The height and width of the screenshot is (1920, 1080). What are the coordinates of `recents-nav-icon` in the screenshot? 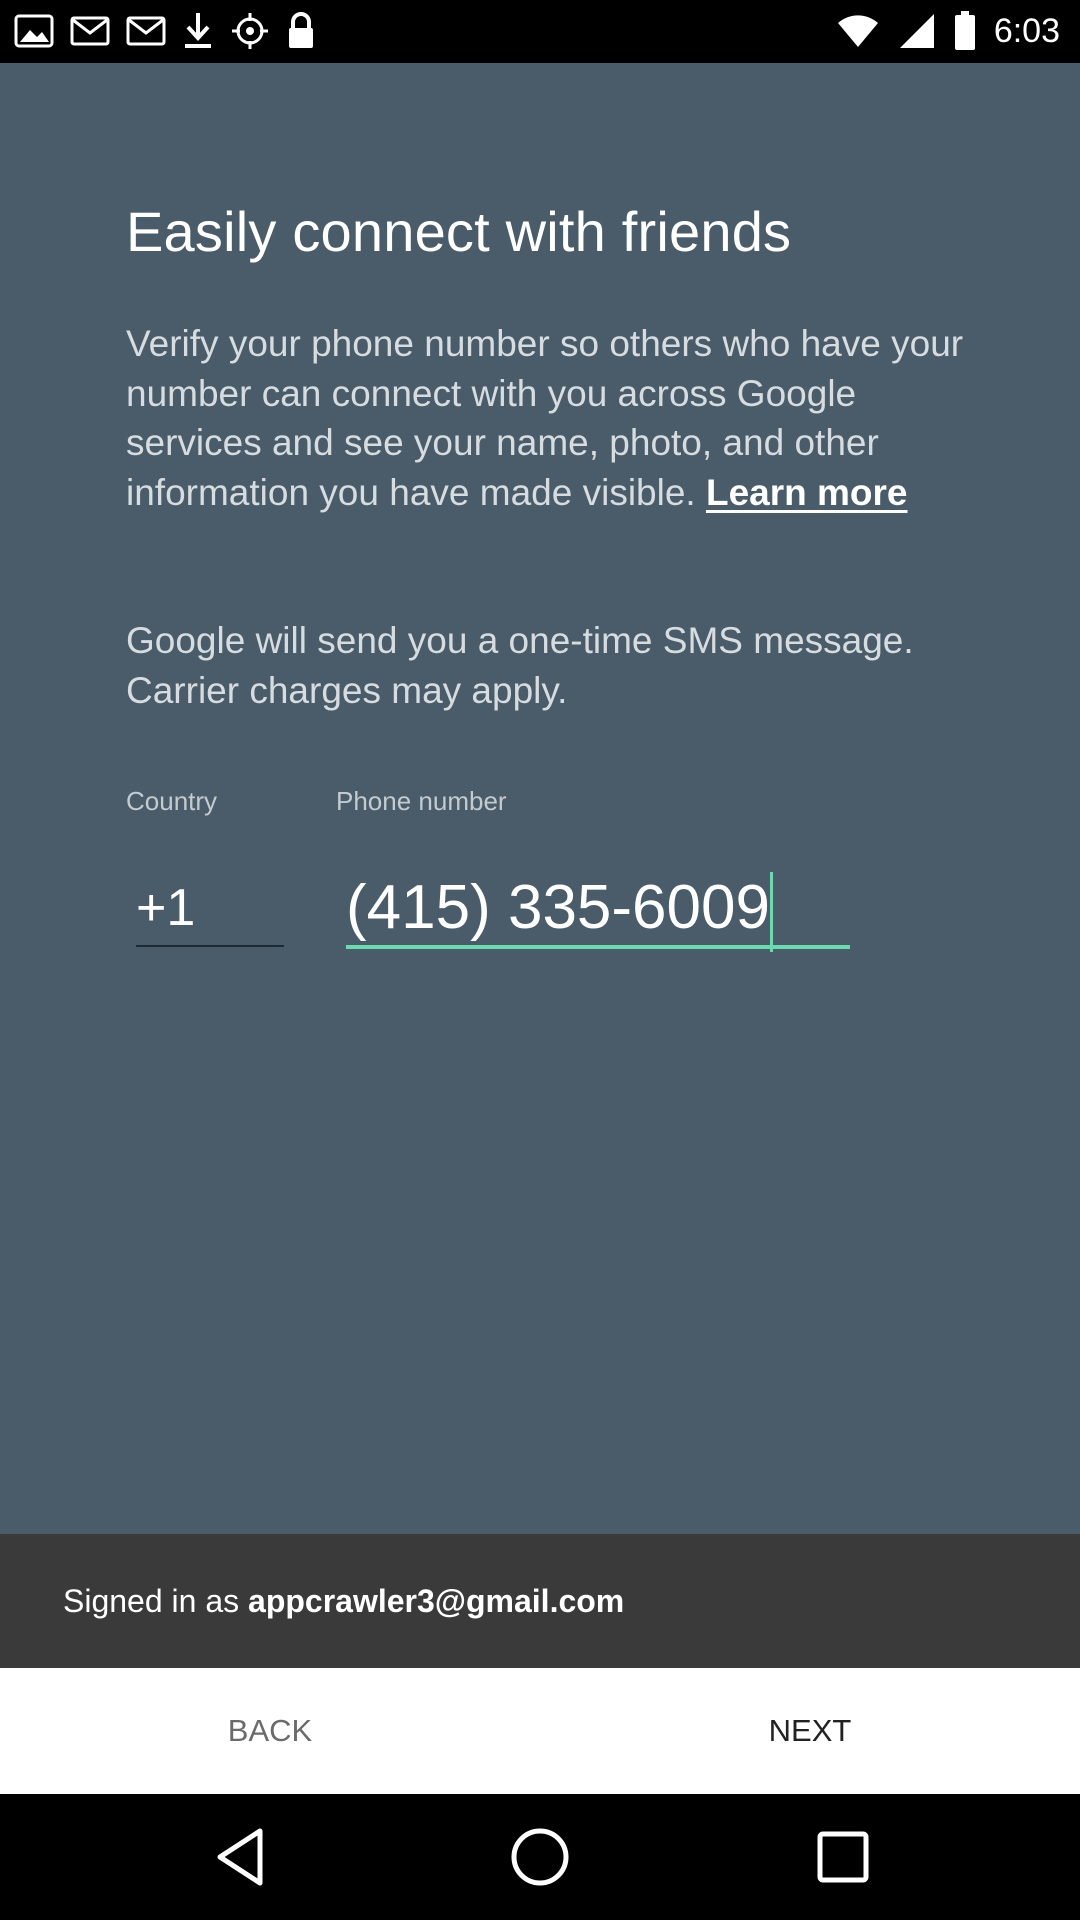 It's located at (843, 1857).